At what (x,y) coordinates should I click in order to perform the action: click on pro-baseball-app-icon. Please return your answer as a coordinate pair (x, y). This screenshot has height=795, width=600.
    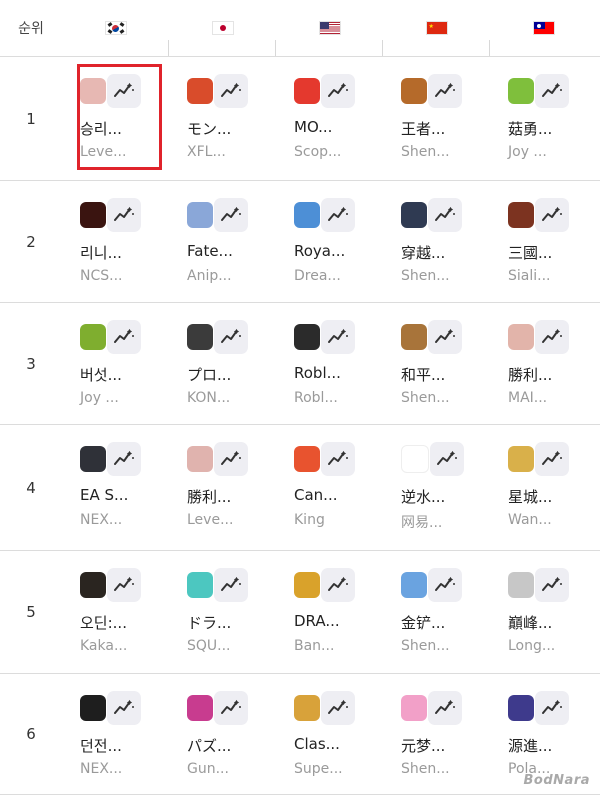
    Looking at the image, I should click on (200, 337).